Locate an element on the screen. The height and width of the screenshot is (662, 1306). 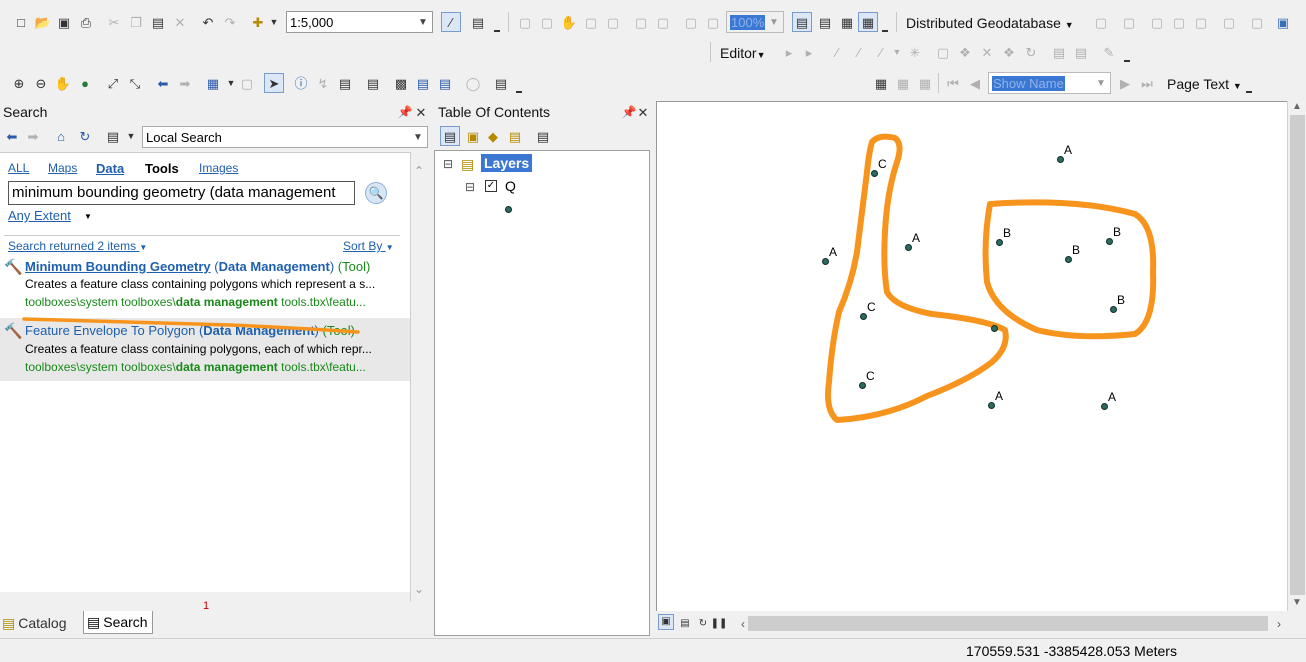
fixed-zoom-in-icon: ⤢ is located at coordinates (113, 83).